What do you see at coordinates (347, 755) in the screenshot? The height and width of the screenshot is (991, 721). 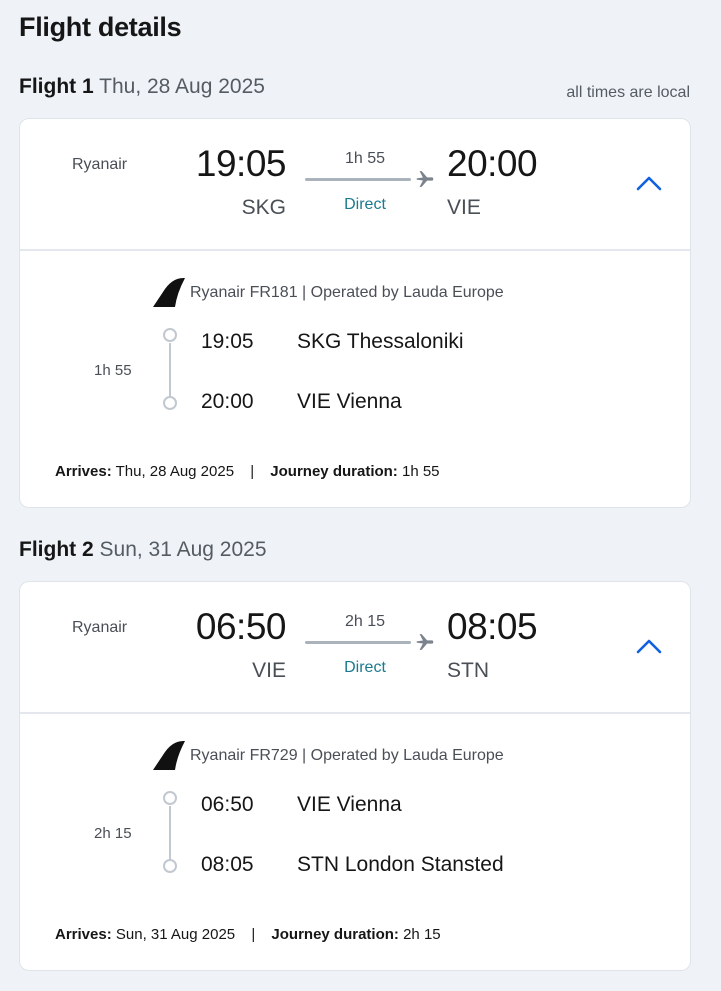 I see `carrier-info: Ryanair FR729 | Operated by Lauda Europe` at bounding box center [347, 755].